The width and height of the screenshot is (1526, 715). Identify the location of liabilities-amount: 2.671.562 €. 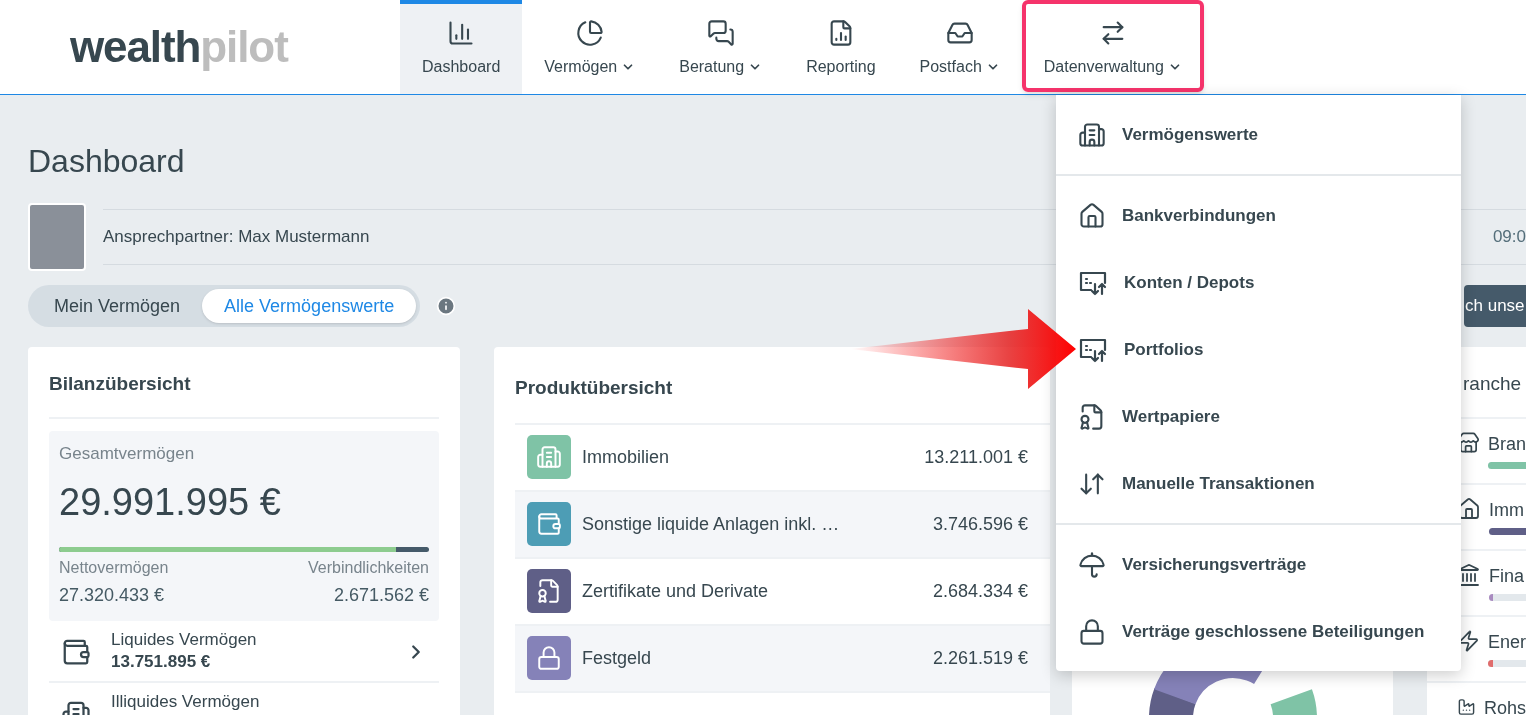
(381, 595).